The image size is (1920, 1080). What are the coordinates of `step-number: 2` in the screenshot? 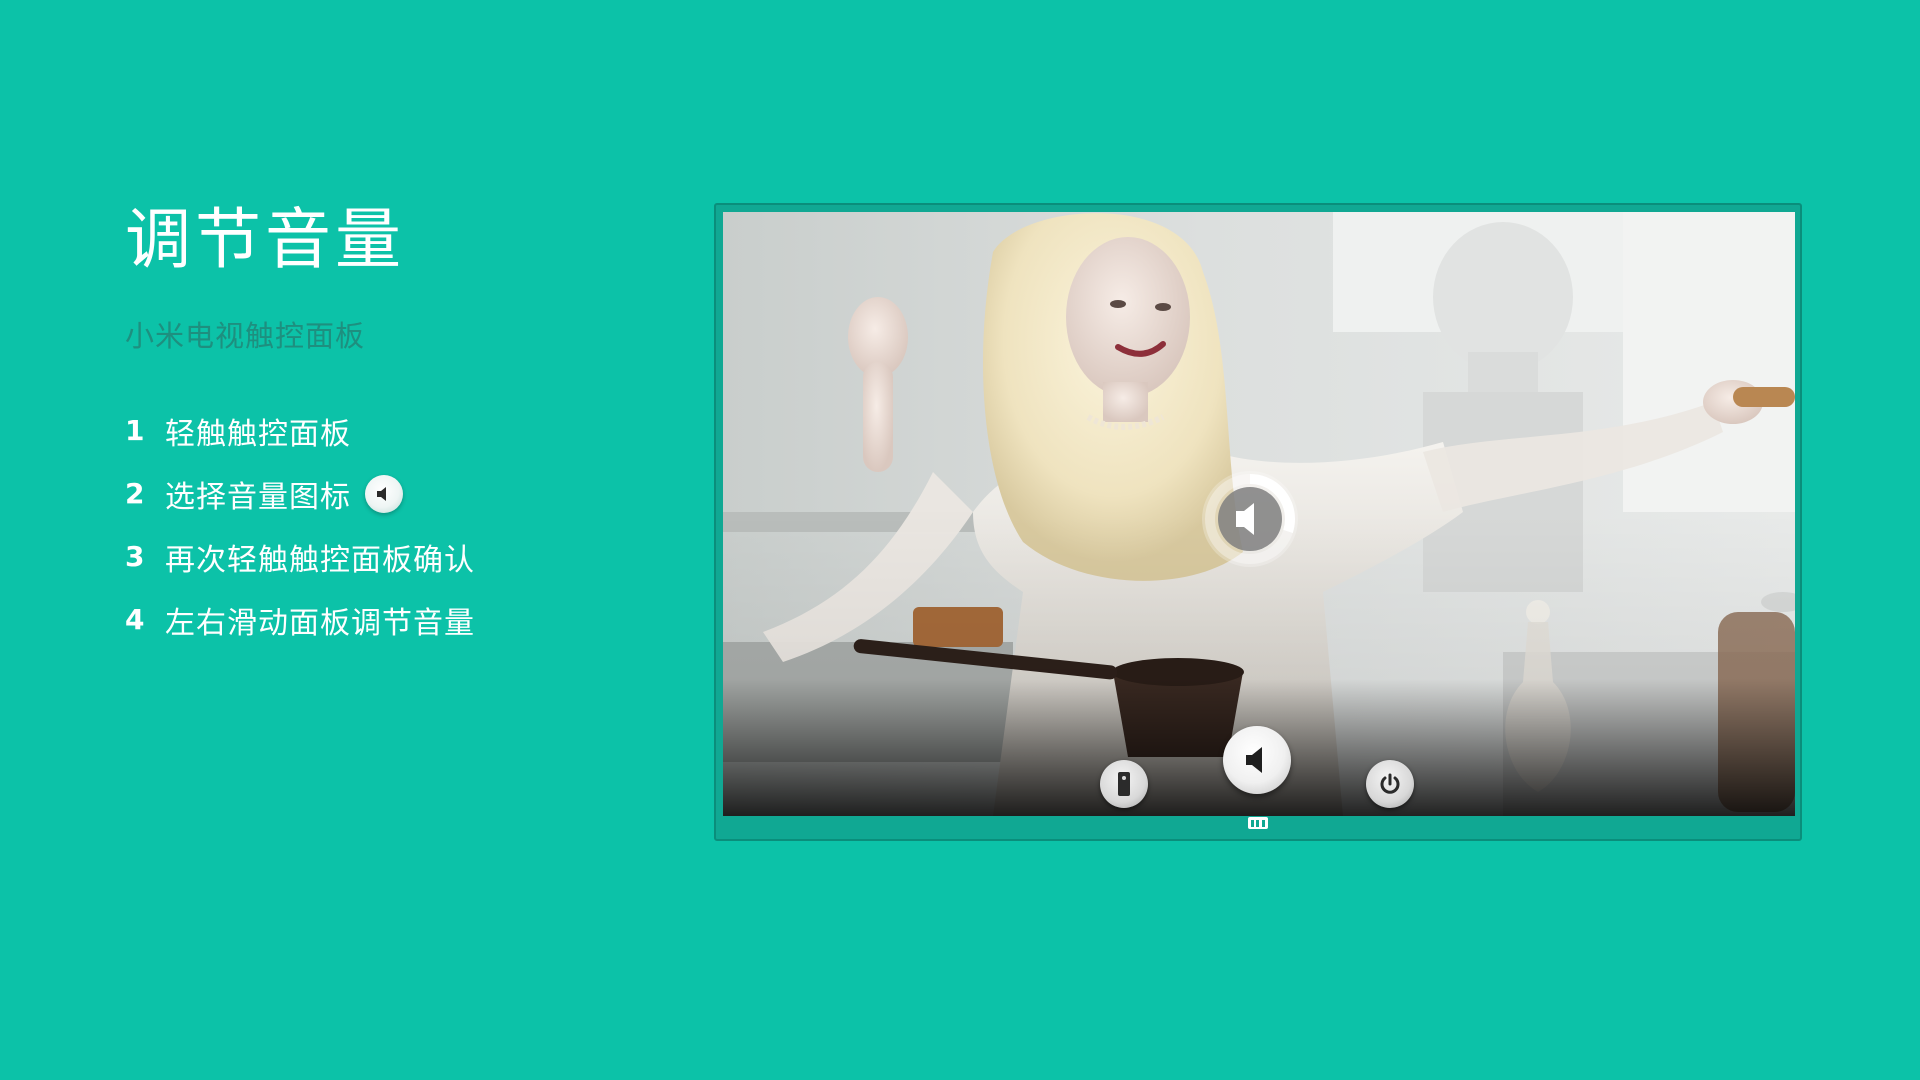 It's located at (135, 493).